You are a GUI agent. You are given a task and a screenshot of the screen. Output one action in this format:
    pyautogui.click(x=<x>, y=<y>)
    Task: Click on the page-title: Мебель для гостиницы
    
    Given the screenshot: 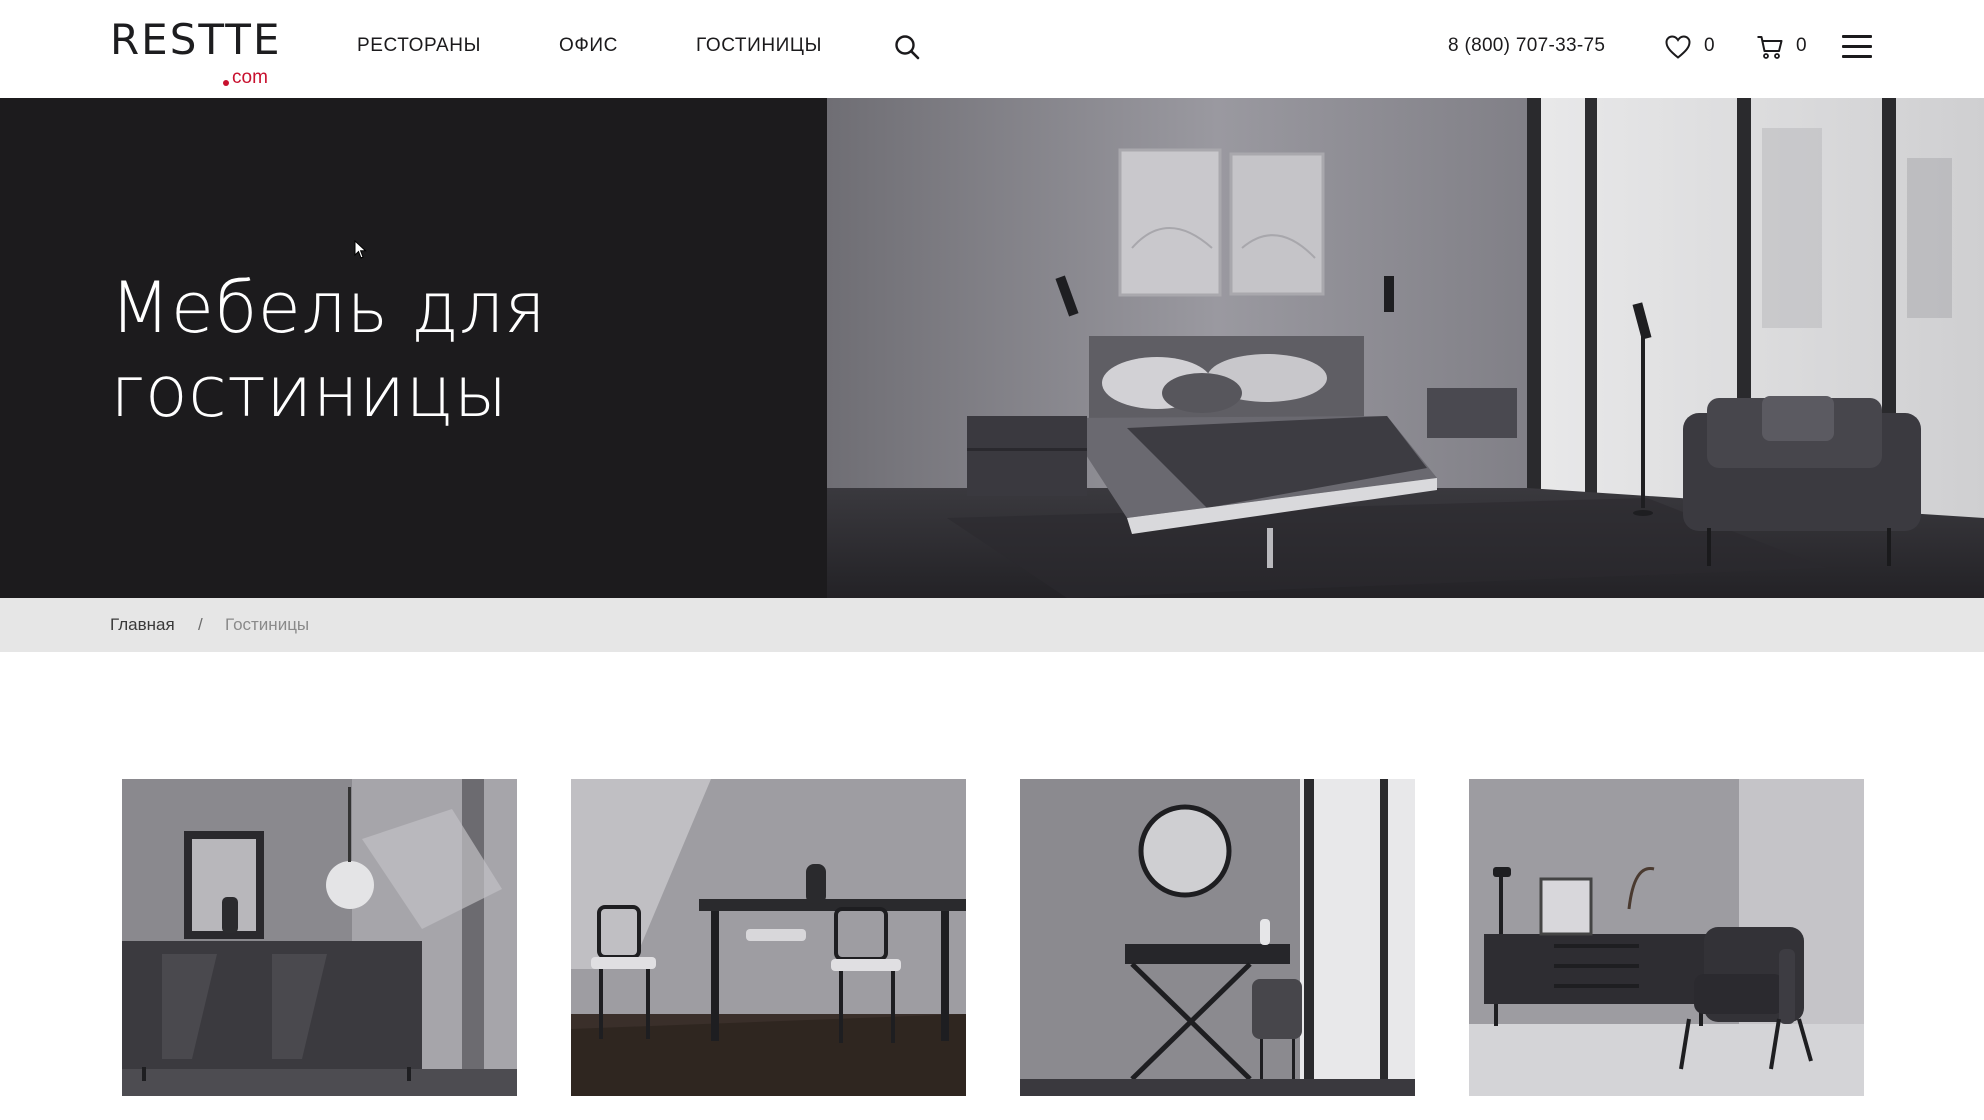 What is the action you would take?
    pyautogui.click(x=328, y=350)
    